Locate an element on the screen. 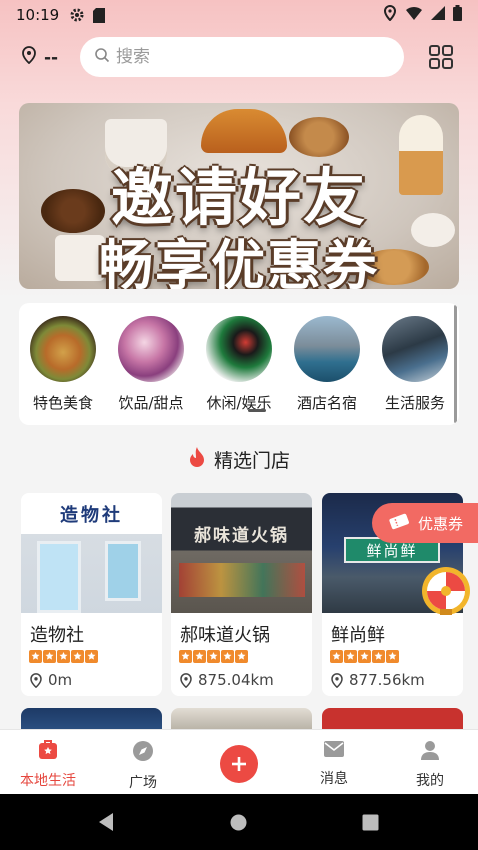 This screenshot has width=478, height=850. category-leisure: 休闲/娱乐 is located at coordinates (239, 364).